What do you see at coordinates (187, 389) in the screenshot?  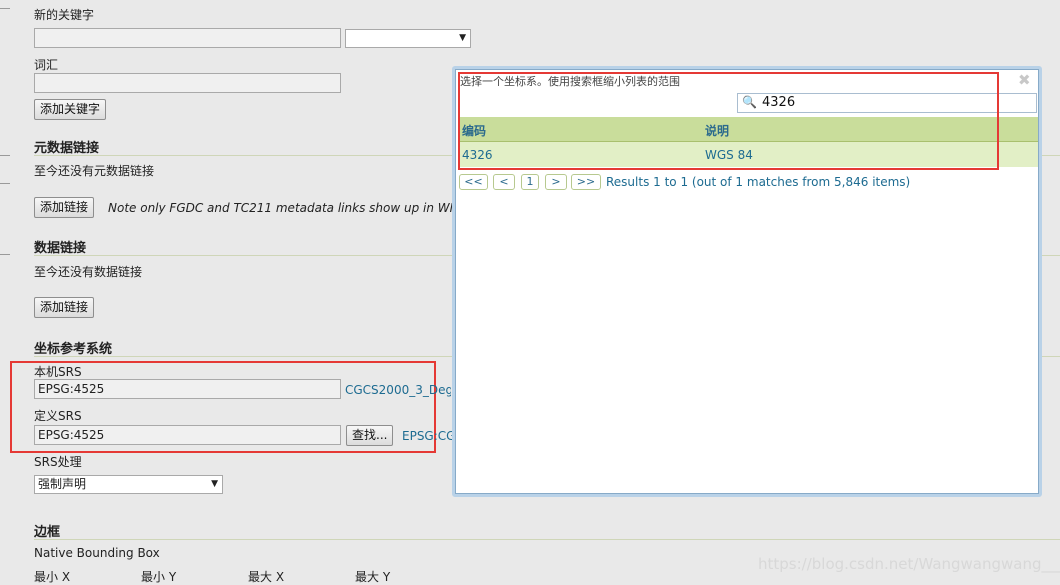 I see `native-srs-field: EPSG:4525` at bounding box center [187, 389].